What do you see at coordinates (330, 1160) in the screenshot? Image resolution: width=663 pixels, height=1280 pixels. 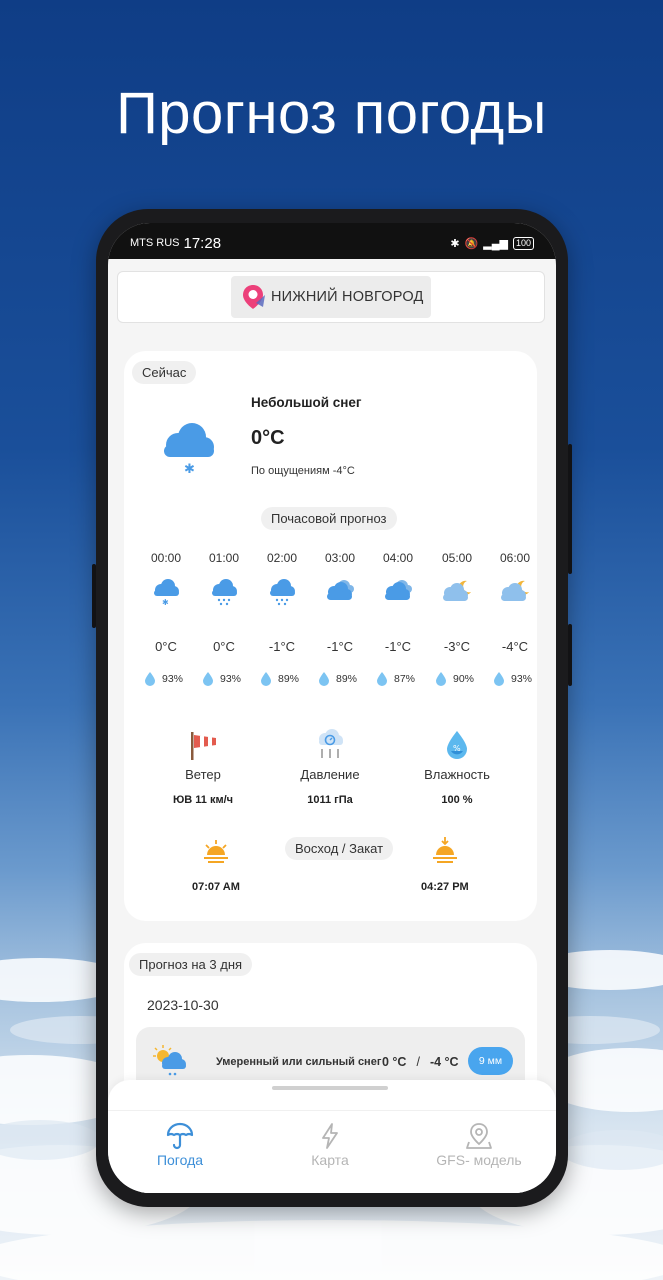 I see `nav-label-map: Карта` at bounding box center [330, 1160].